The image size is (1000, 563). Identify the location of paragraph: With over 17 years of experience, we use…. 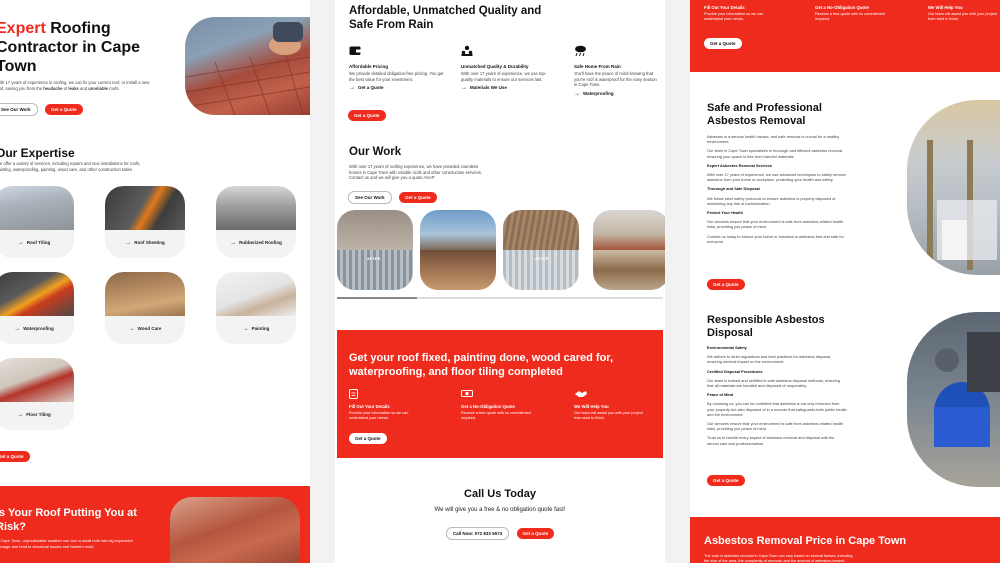
(776, 177).